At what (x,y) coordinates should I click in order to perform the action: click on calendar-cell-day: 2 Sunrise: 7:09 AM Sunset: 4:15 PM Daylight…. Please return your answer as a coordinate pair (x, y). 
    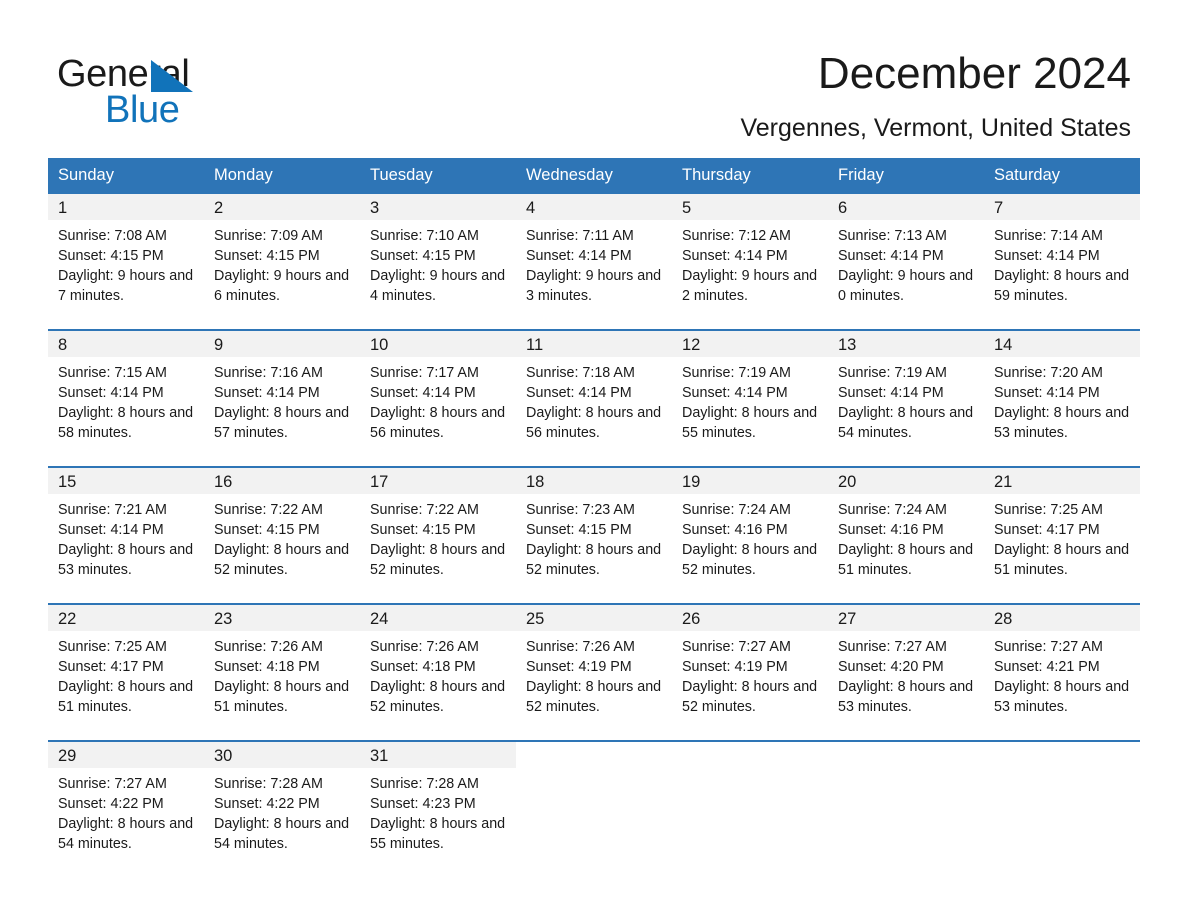
    Looking at the image, I should click on (282, 262).